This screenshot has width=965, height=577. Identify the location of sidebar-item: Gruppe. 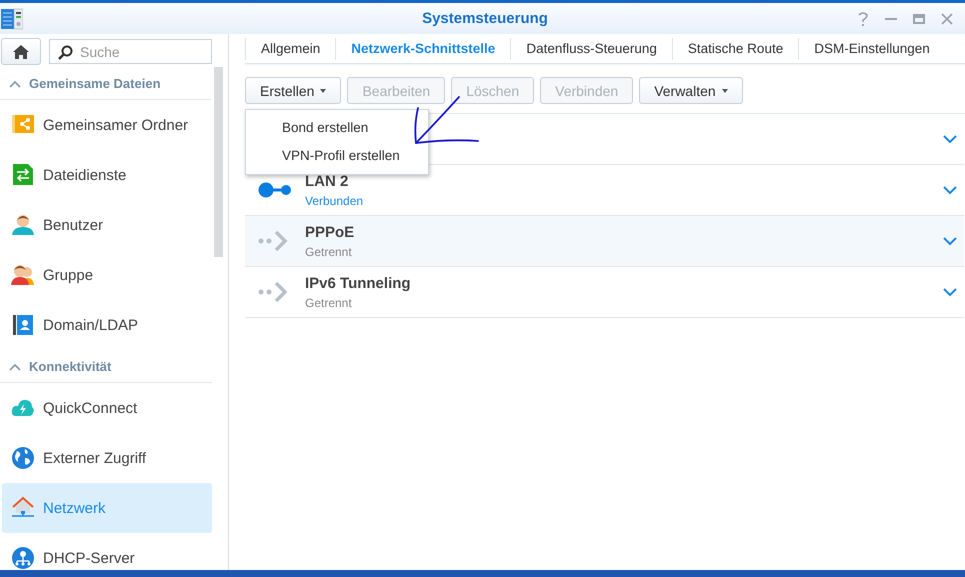
(107, 275).